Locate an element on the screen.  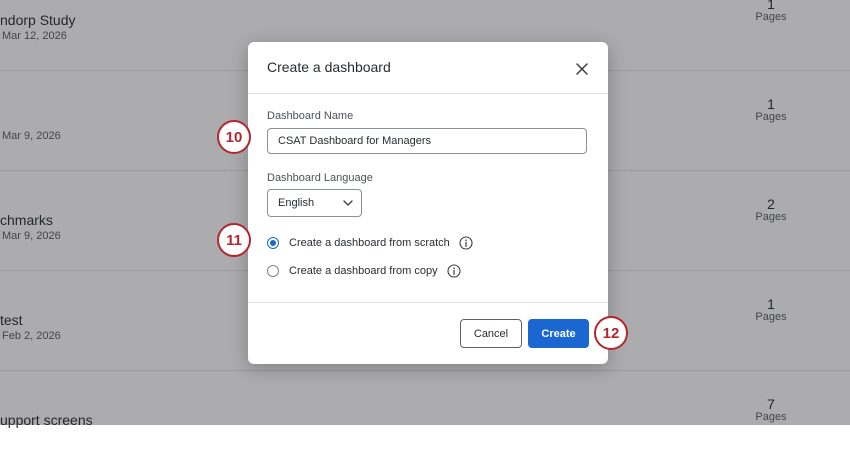
close-icon is located at coordinates (582, 69).